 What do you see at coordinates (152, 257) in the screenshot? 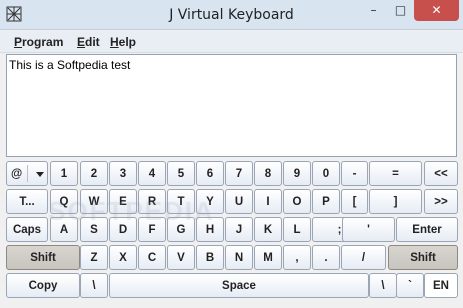
I see `key-c: C` at bounding box center [152, 257].